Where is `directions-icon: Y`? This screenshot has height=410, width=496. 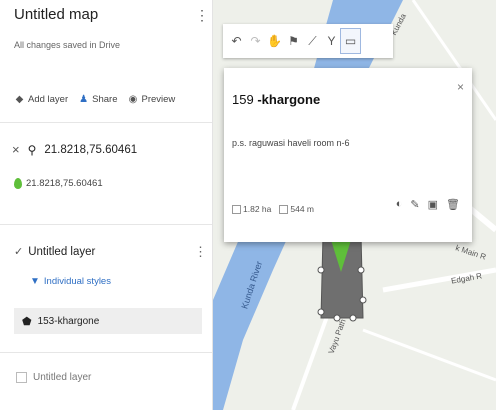 directions-icon: Y is located at coordinates (331, 41).